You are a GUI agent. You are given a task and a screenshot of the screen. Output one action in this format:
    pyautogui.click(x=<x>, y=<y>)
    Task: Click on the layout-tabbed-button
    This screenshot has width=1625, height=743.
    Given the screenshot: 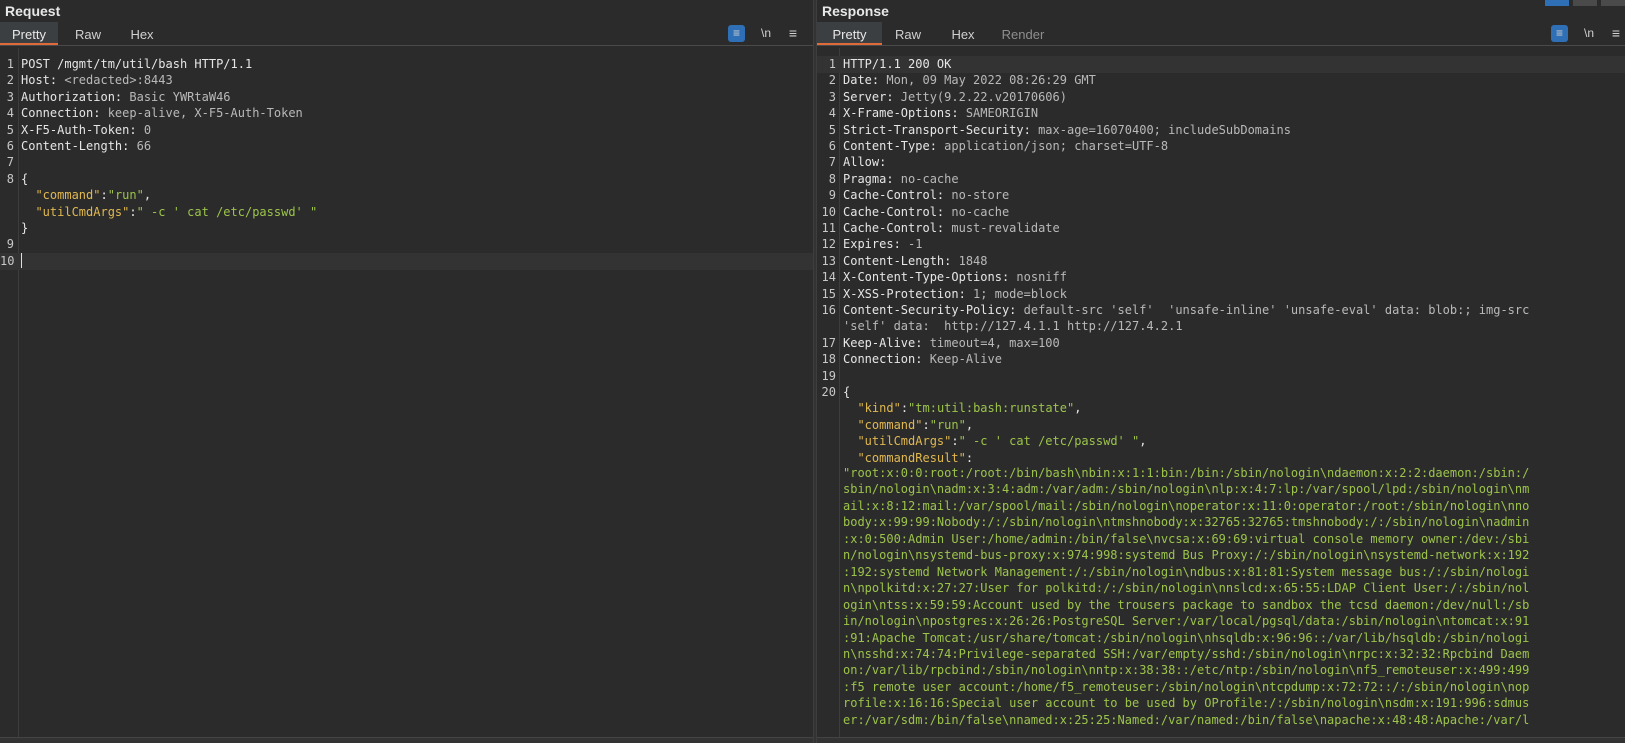 What is the action you would take?
    pyautogui.click(x=1613, y=3)
    